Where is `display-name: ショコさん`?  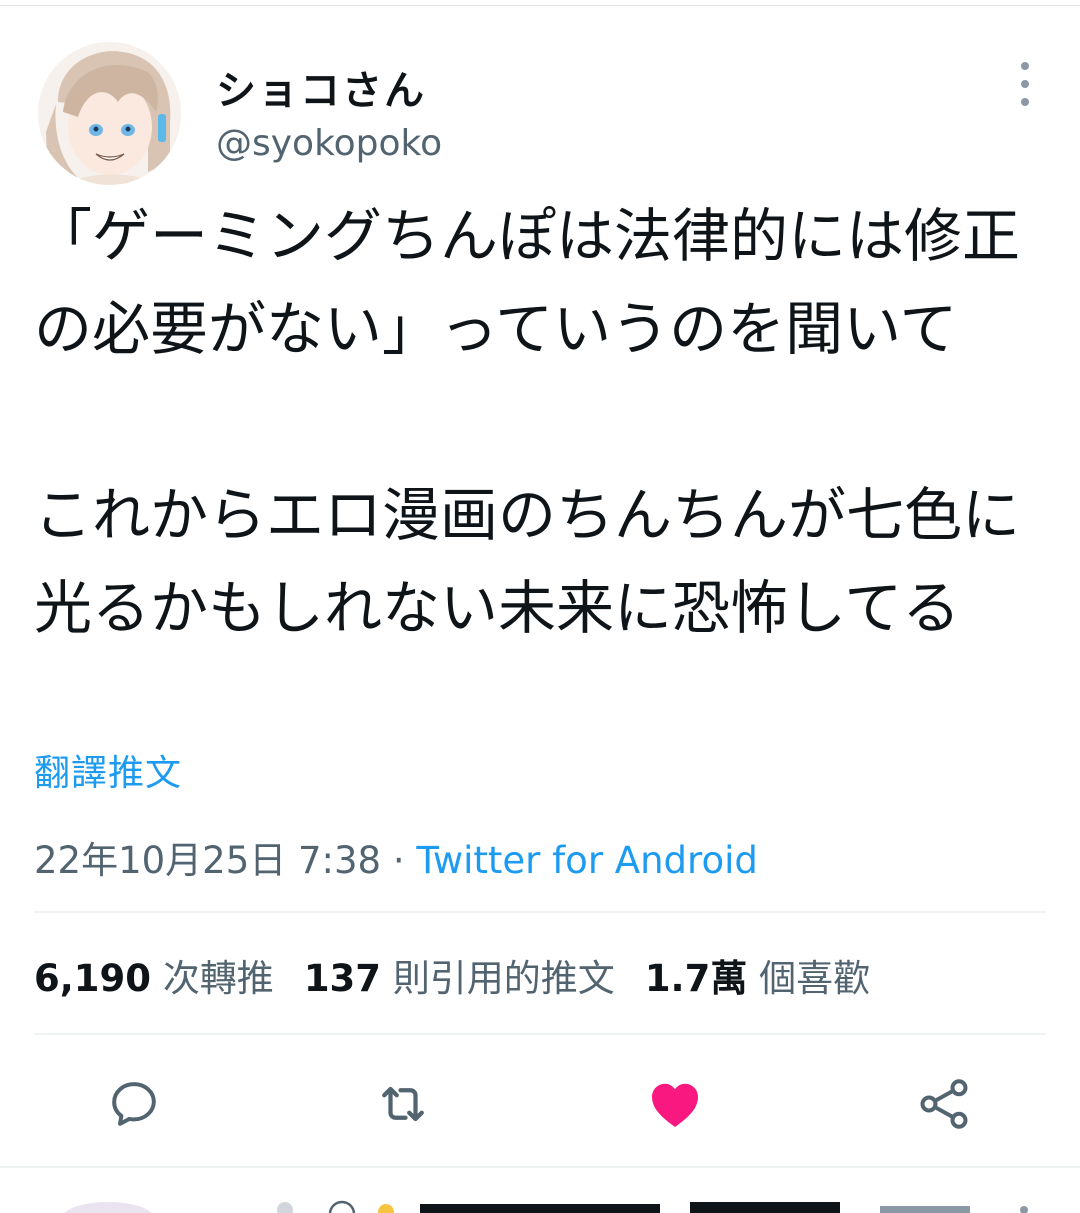 display-name: ショコさん is located at coordinates (321, 87).